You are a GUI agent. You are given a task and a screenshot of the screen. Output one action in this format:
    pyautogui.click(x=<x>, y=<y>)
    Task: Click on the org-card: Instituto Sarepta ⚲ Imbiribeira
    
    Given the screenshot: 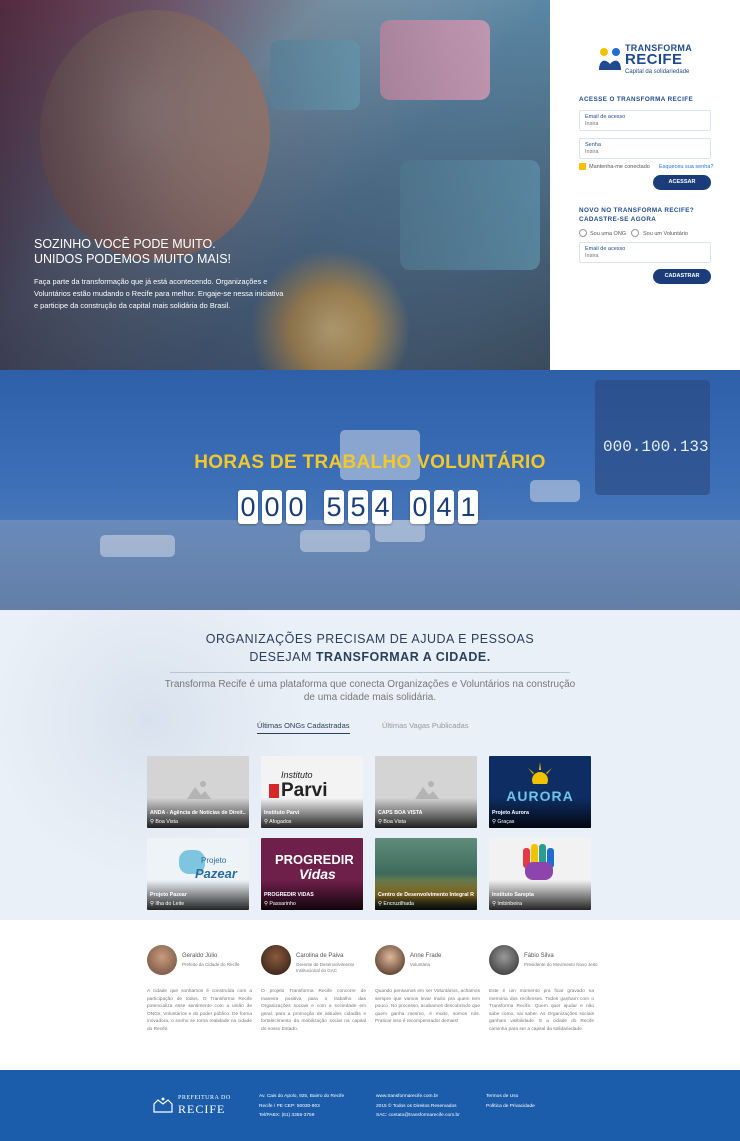 What is the action you would take?
    pyautogui.click(x=540, y=874)
    